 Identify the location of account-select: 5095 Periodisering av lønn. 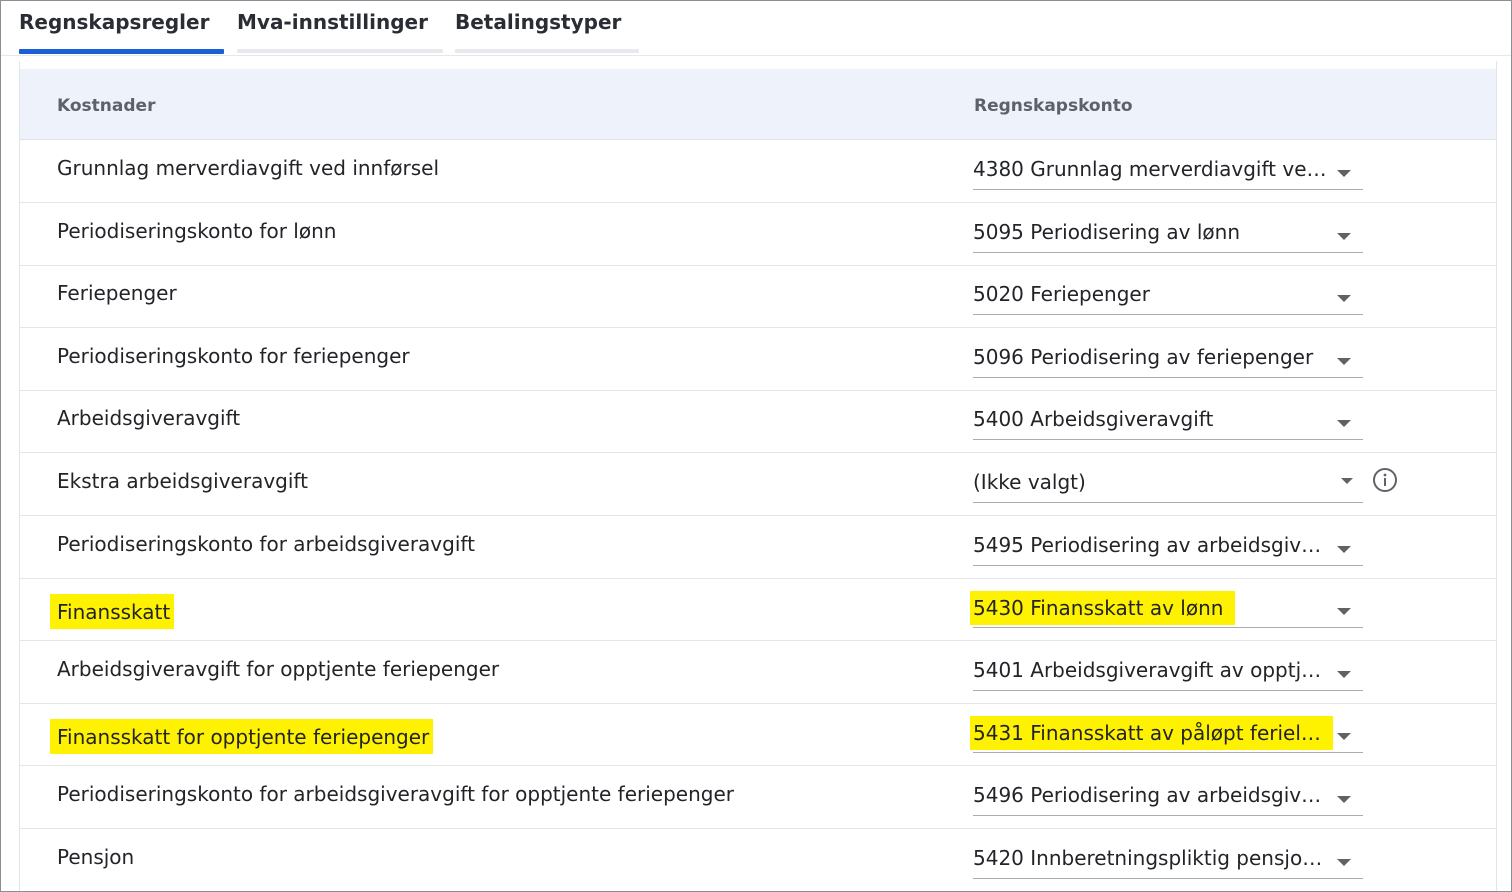
(1168, 234).